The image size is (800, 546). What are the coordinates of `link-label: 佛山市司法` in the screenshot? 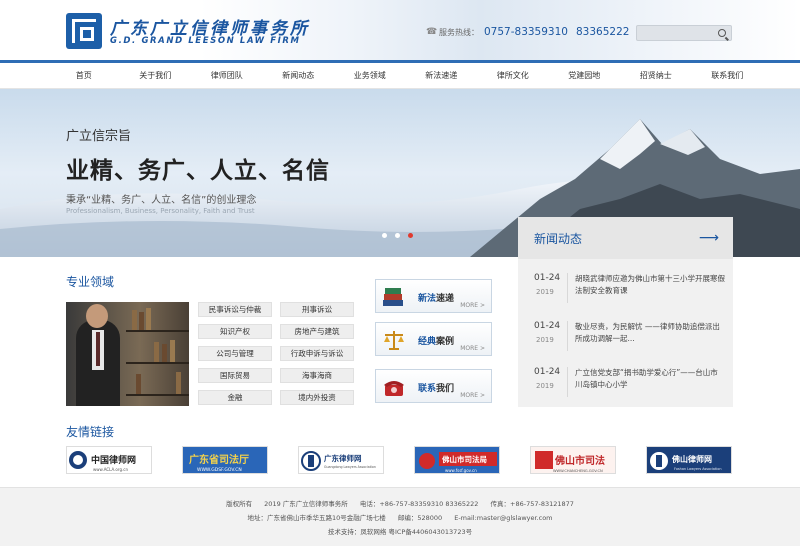 It's located at (579, 460).